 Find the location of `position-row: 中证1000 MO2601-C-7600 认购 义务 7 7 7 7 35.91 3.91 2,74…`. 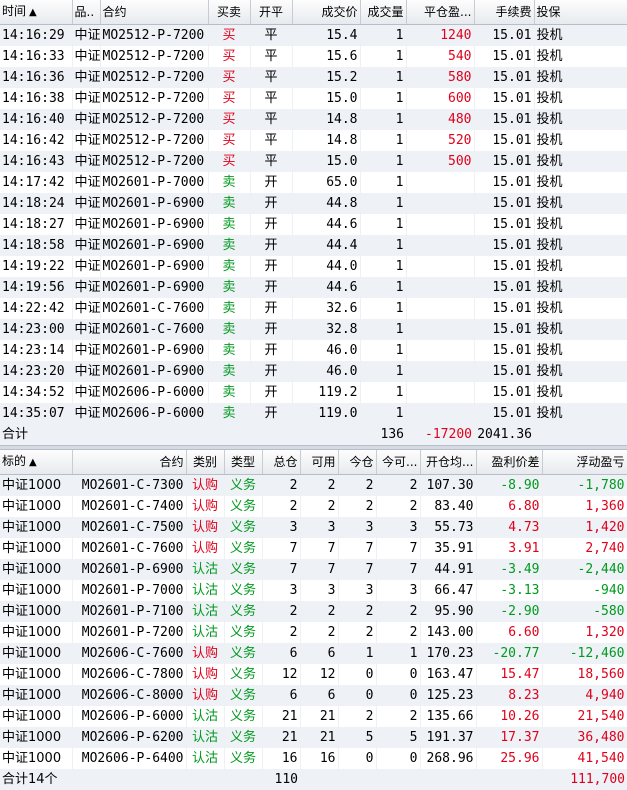

position-row: 中证1000 MO2601-C-7600 认购 义务 7 7 7 7 35.91 3.91 2,74… is located at coordinates (313, 548).